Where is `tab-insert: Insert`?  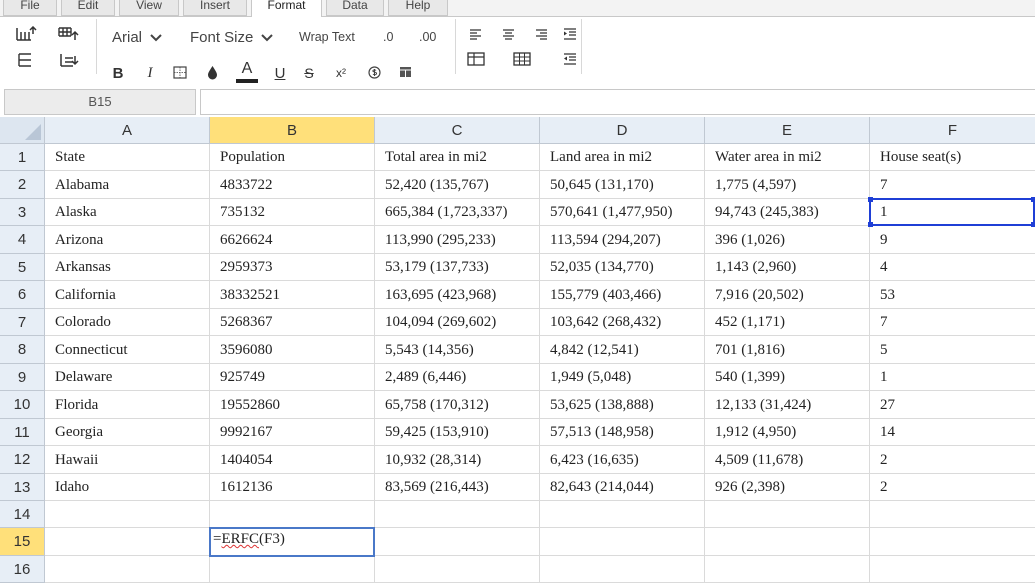 tab-insert: Insert is located at coordinates (215, 8).